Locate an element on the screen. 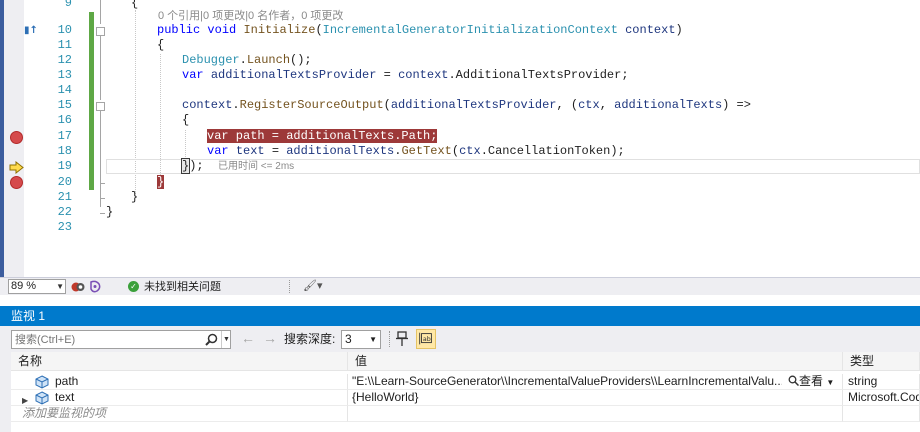 The width and height of the screenshot is (920, 432). watch-toolbar: ▼ ← → 搜索深度: 3 ▼ ab is located at coordinates (460, 339).